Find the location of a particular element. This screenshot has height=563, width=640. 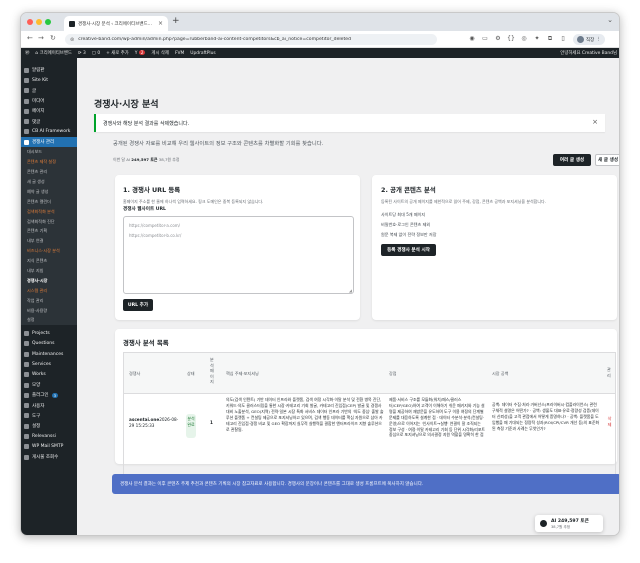

sidebar-item: Relevanssi is located at coordinates (49, 436).